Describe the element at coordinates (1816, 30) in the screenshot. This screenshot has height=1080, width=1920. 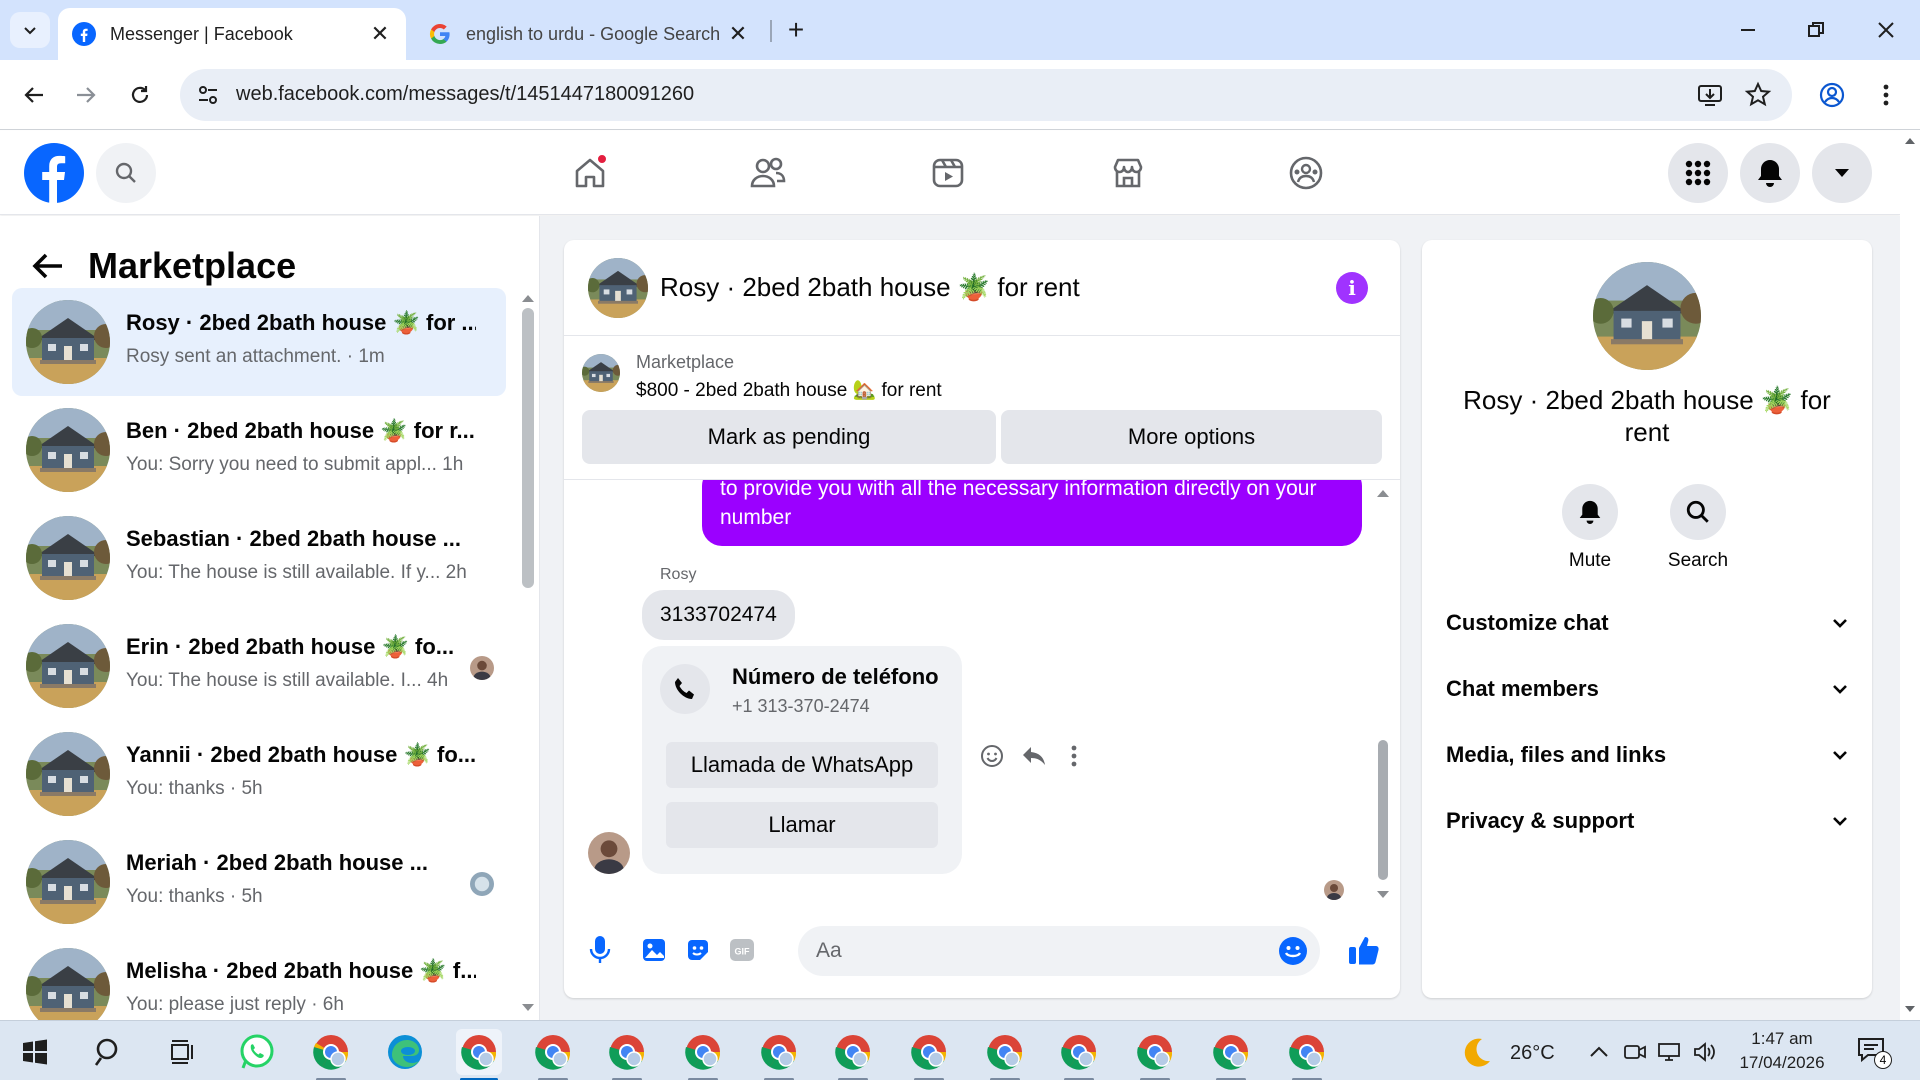
I see `restore-button` at that location.